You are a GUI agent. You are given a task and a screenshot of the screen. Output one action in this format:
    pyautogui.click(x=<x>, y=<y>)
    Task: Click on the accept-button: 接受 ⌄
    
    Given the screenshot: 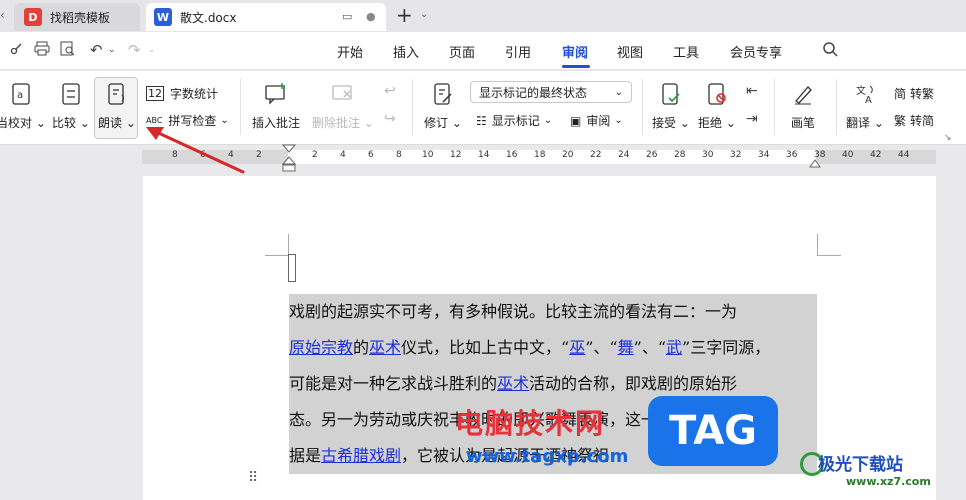 What is the action you would take?
    pyautogui.click(x=671, y=106)
    